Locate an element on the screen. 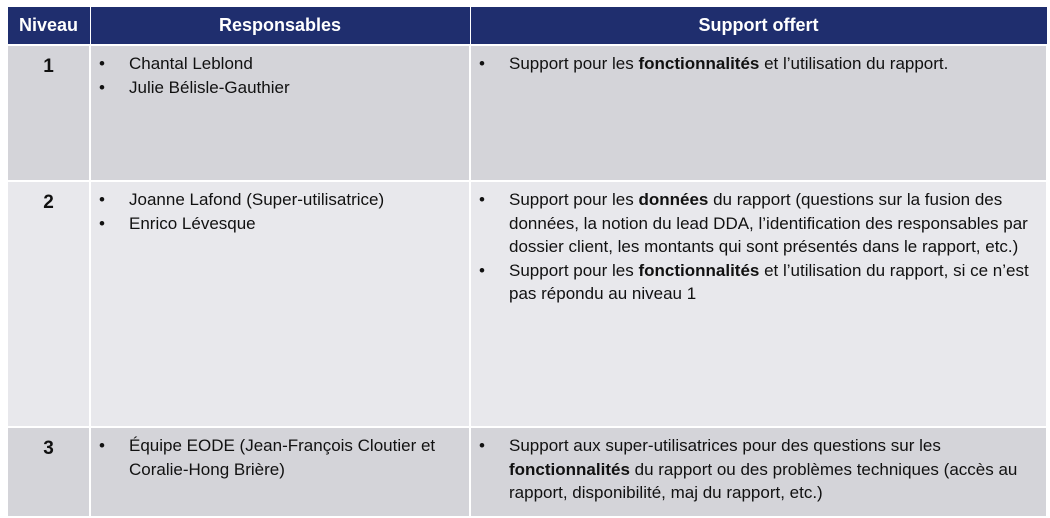 The image size is (1050, 518). responsibles-cell: Chantal Leblond Julie Bélisle-Gauthier is located at coordinates (280, 113).